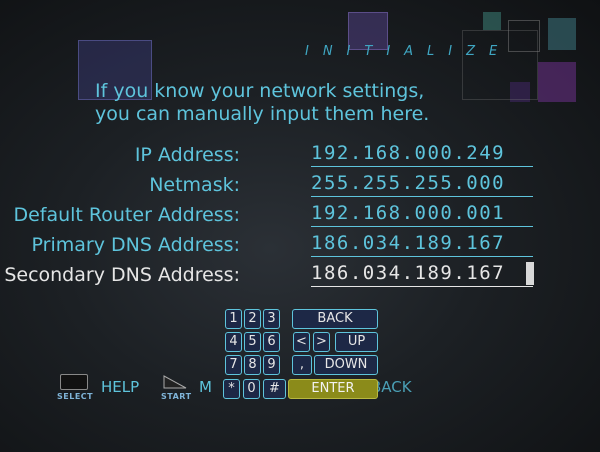 The image size is (600, 452). Describe the element at coordinates (175, 381) in the screenshot. I see `start-button-icon` at that location.